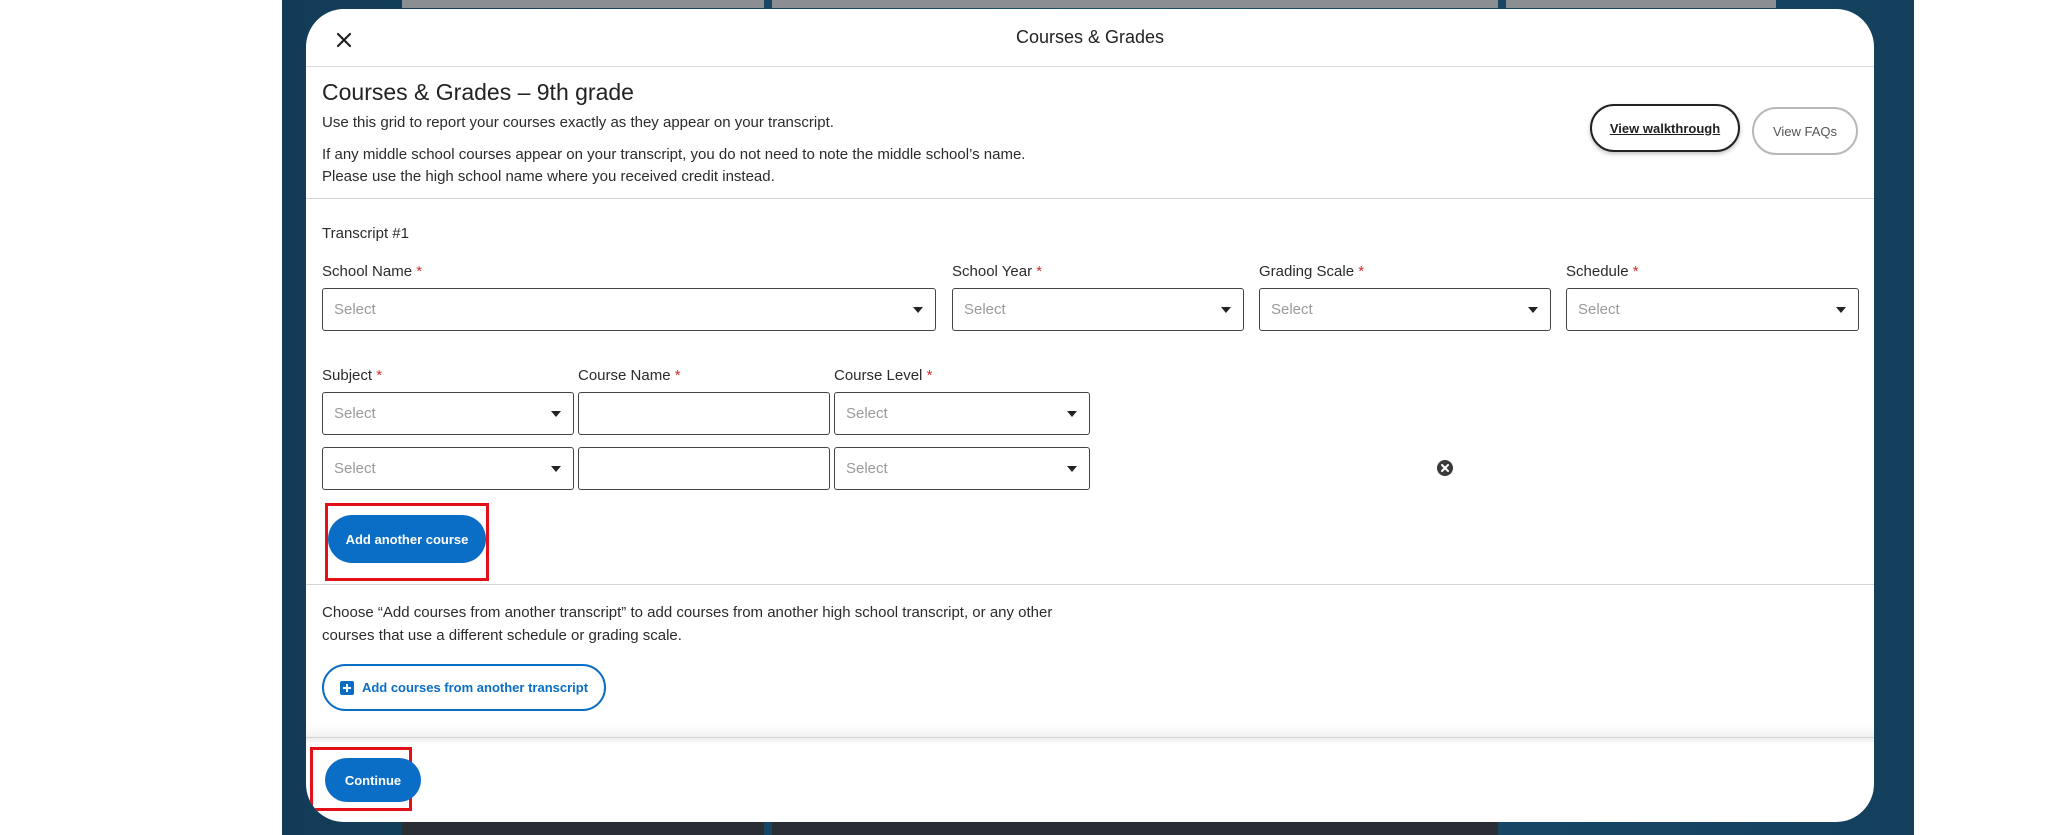 Image resolution: width=2048 pixels, height=835 pixels. I want to click on course-level-label: Course Level *, so click(883, 375).